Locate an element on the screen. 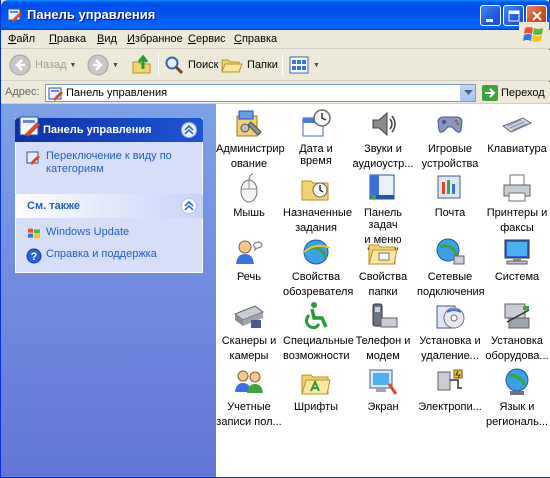 This screenshot has height=478, width=550. address-input: Панель управления is located at coordinates (260, 93).